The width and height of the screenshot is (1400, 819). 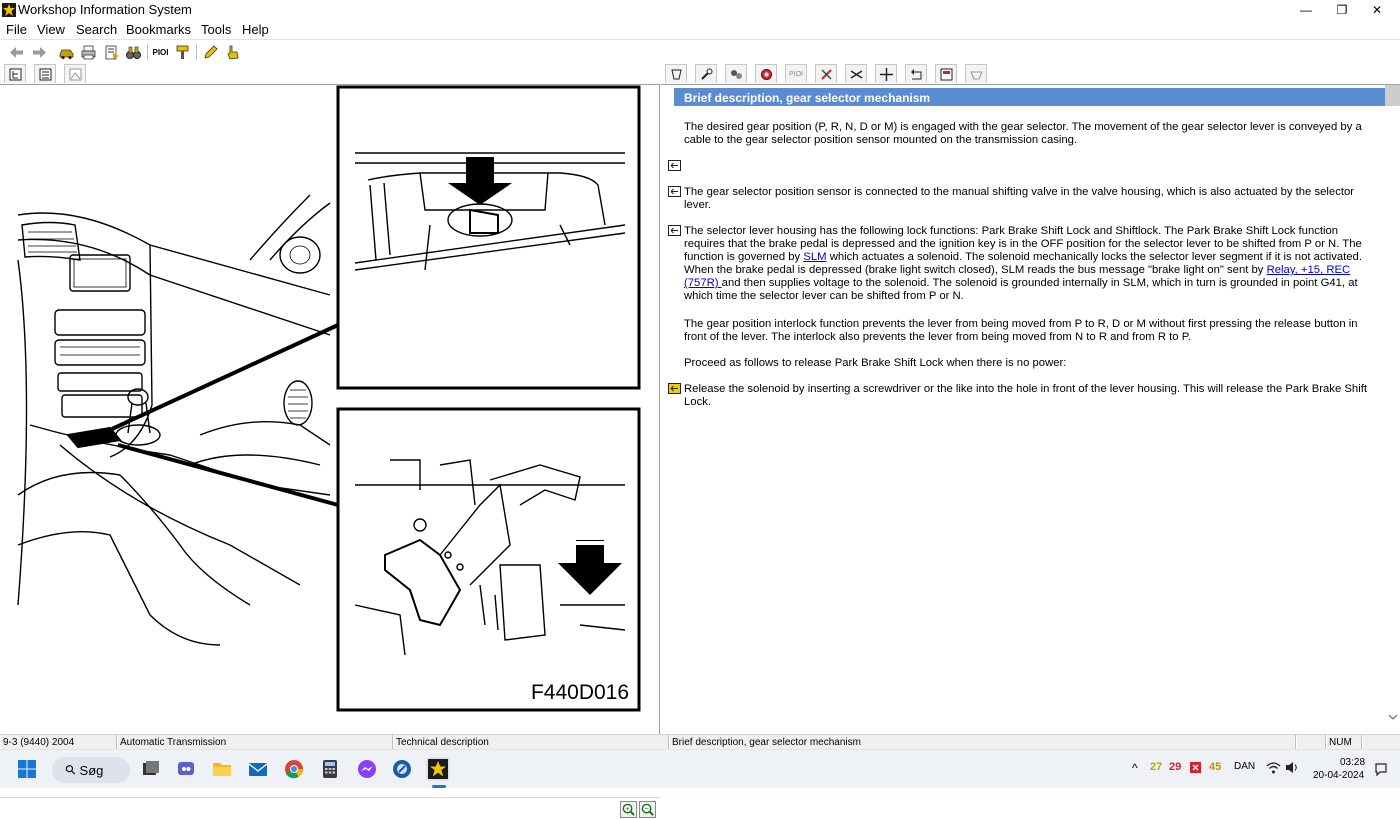 I want to click on search-icon: ⚲, so click(x=70, y=769).